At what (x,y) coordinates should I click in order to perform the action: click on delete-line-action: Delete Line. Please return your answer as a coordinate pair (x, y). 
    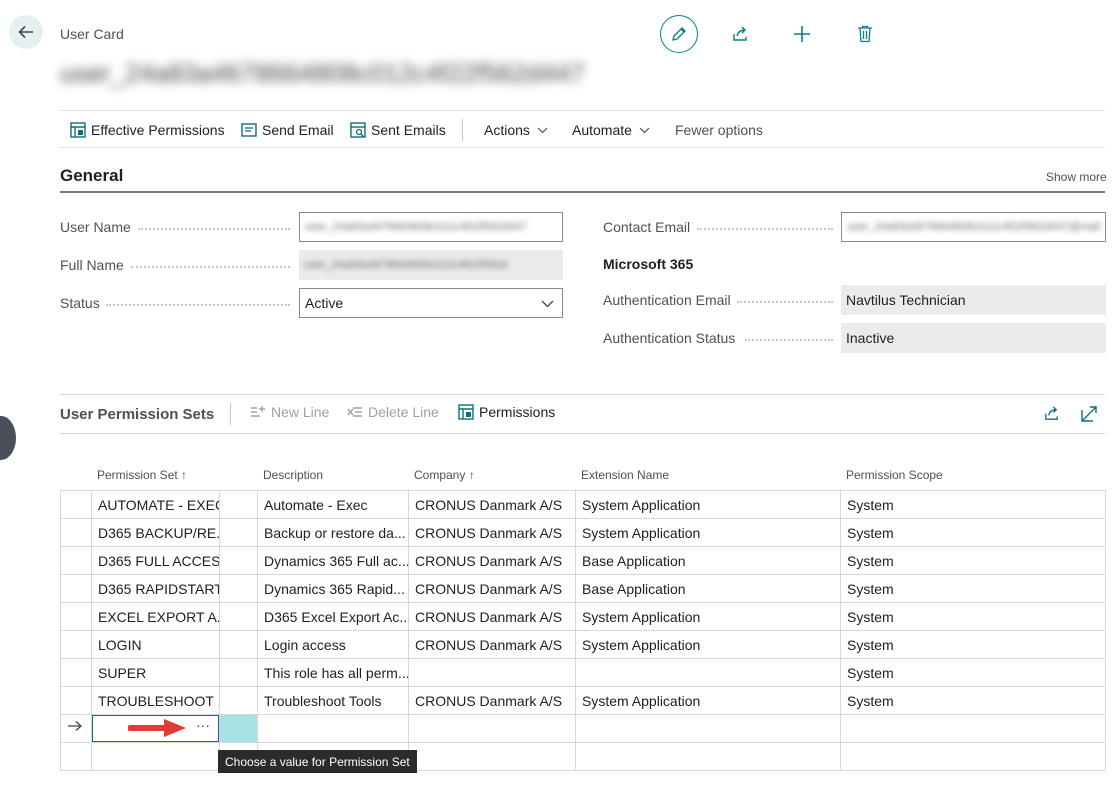
    Looking at the image, I should click on (393, 412).